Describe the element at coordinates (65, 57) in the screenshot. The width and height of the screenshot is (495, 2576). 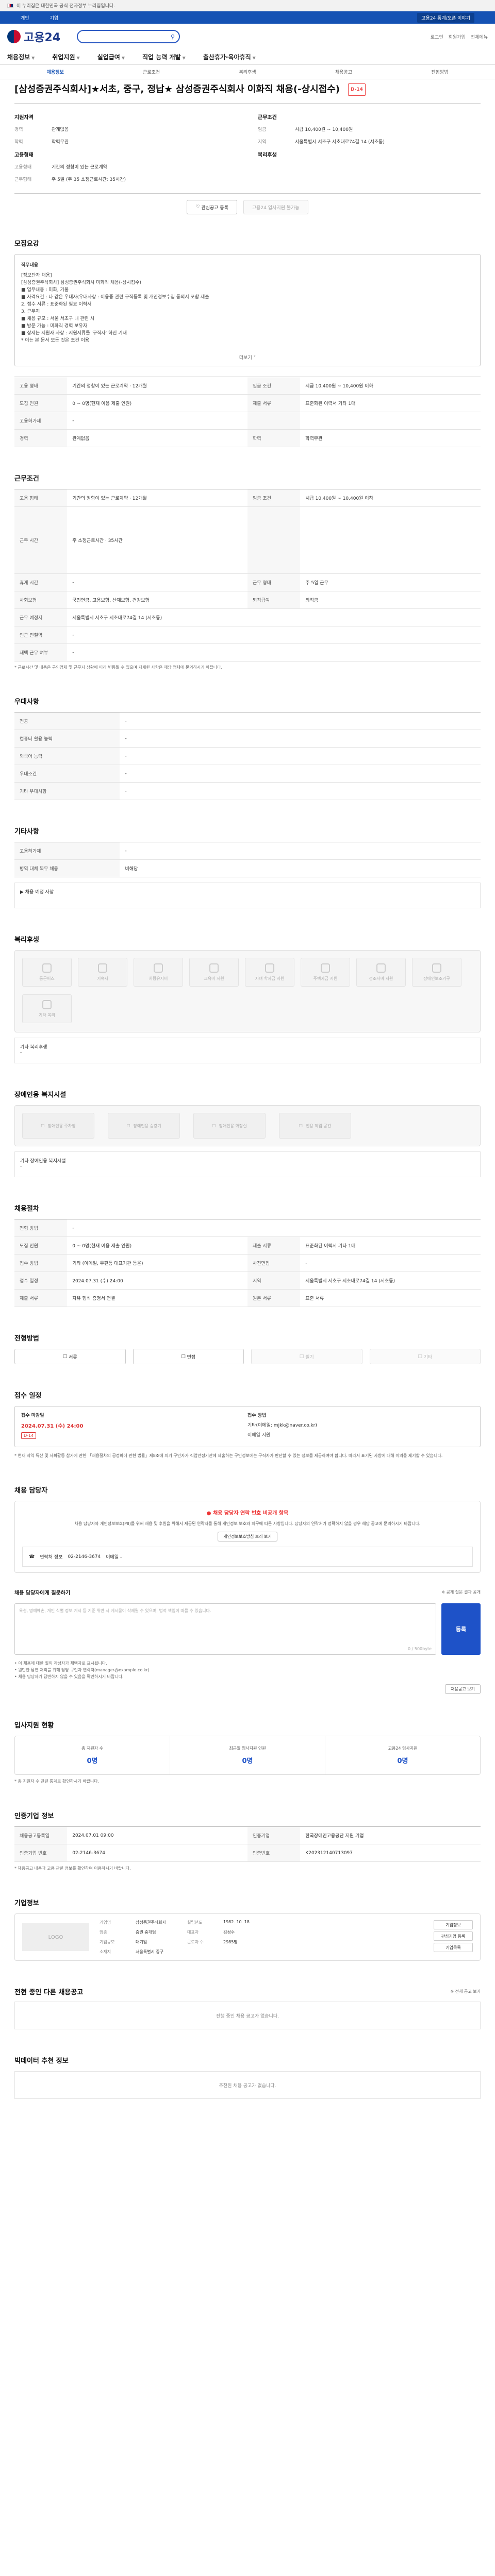
I see `nav-item-support: 취업지원 ▼` at that location.